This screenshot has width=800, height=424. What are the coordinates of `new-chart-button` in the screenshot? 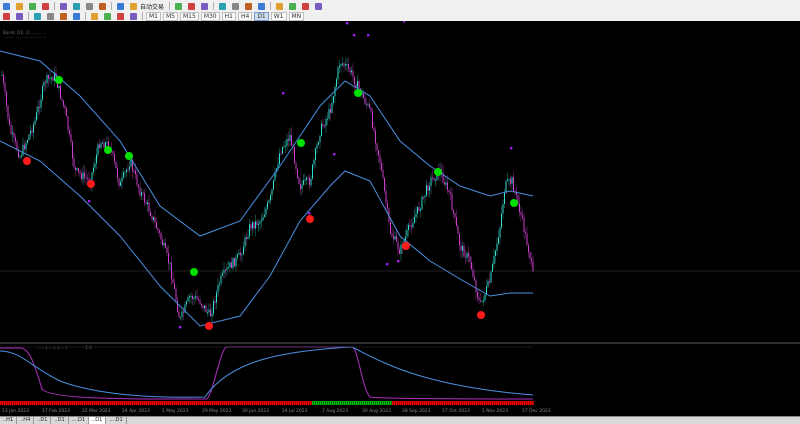 It's located at (6, 6).